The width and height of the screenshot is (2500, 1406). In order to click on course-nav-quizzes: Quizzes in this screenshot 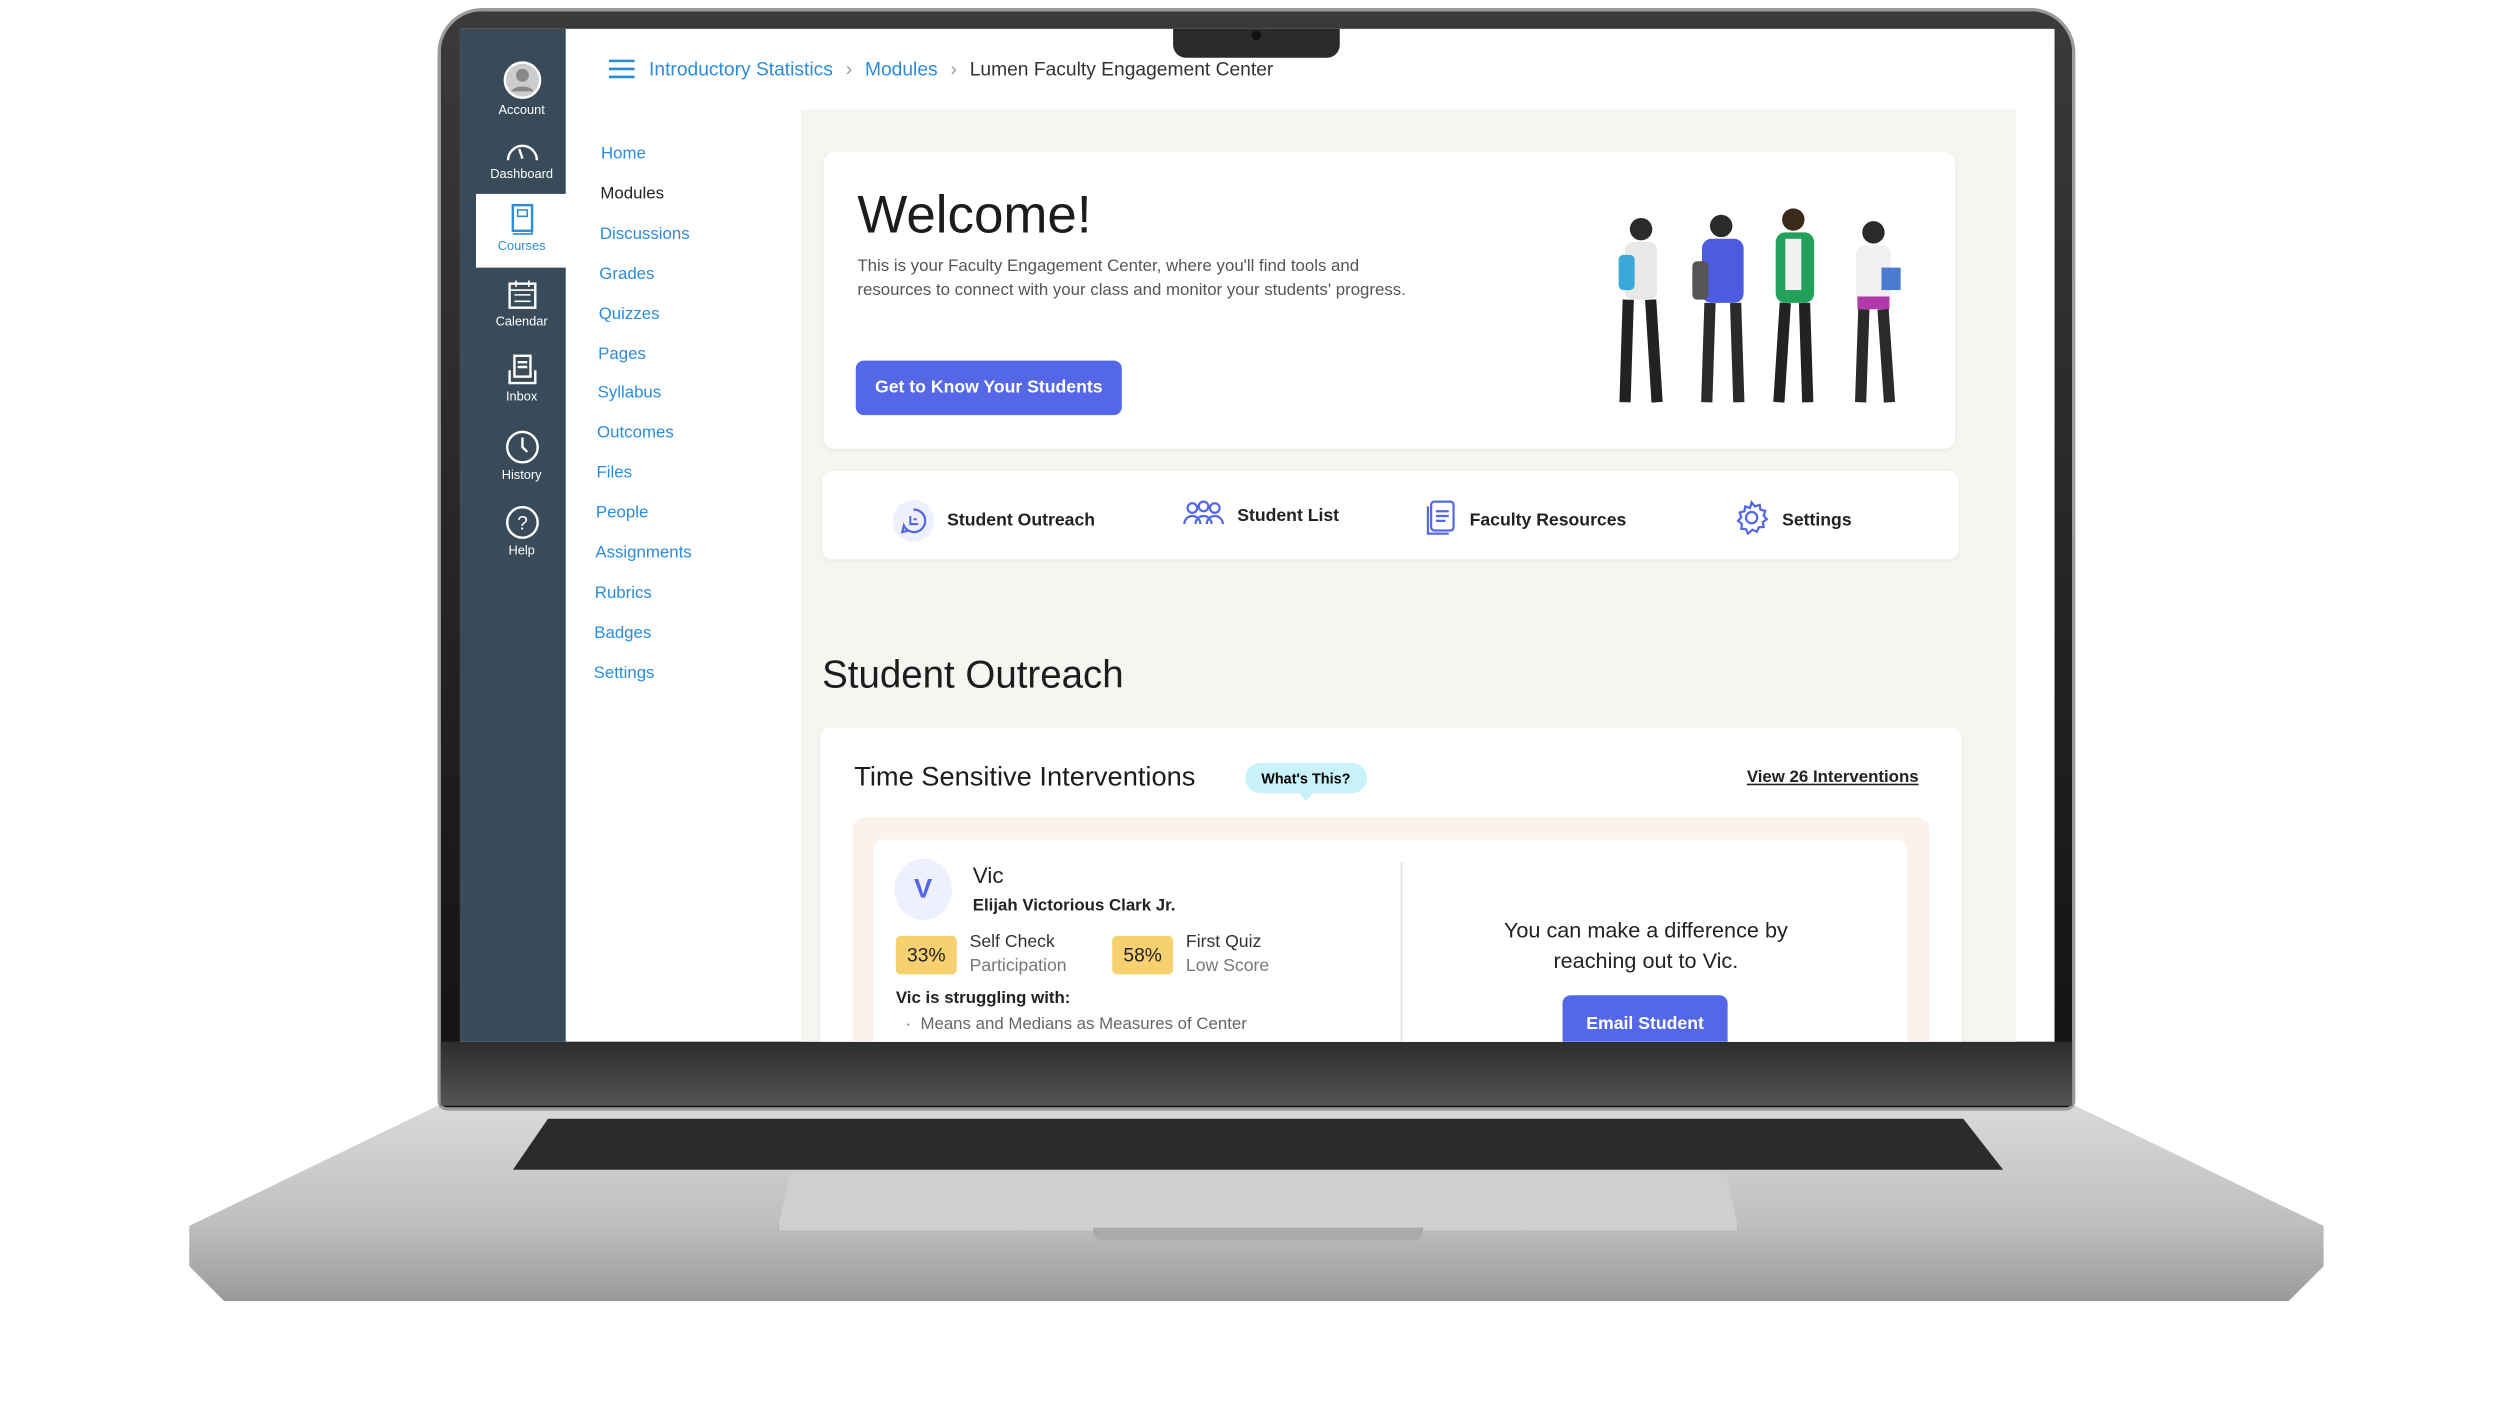, I will do `click(629, 313)`.